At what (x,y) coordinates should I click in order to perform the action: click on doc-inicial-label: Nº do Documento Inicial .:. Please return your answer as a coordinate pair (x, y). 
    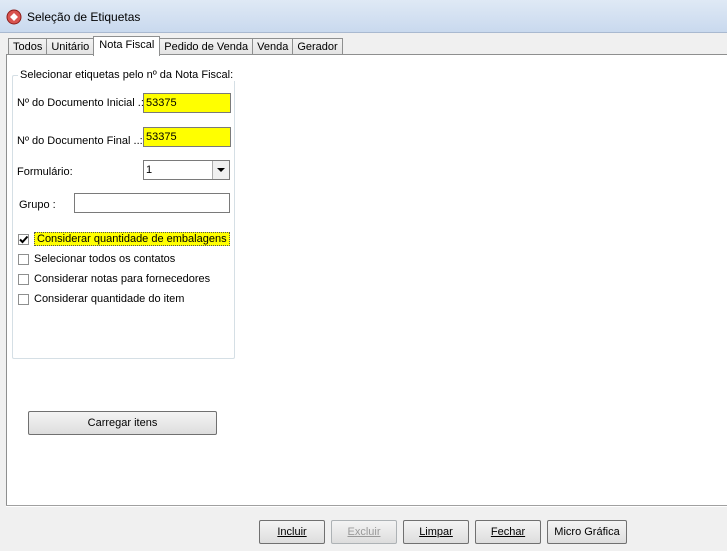
    Looking at the image, I should click on (80, 103).